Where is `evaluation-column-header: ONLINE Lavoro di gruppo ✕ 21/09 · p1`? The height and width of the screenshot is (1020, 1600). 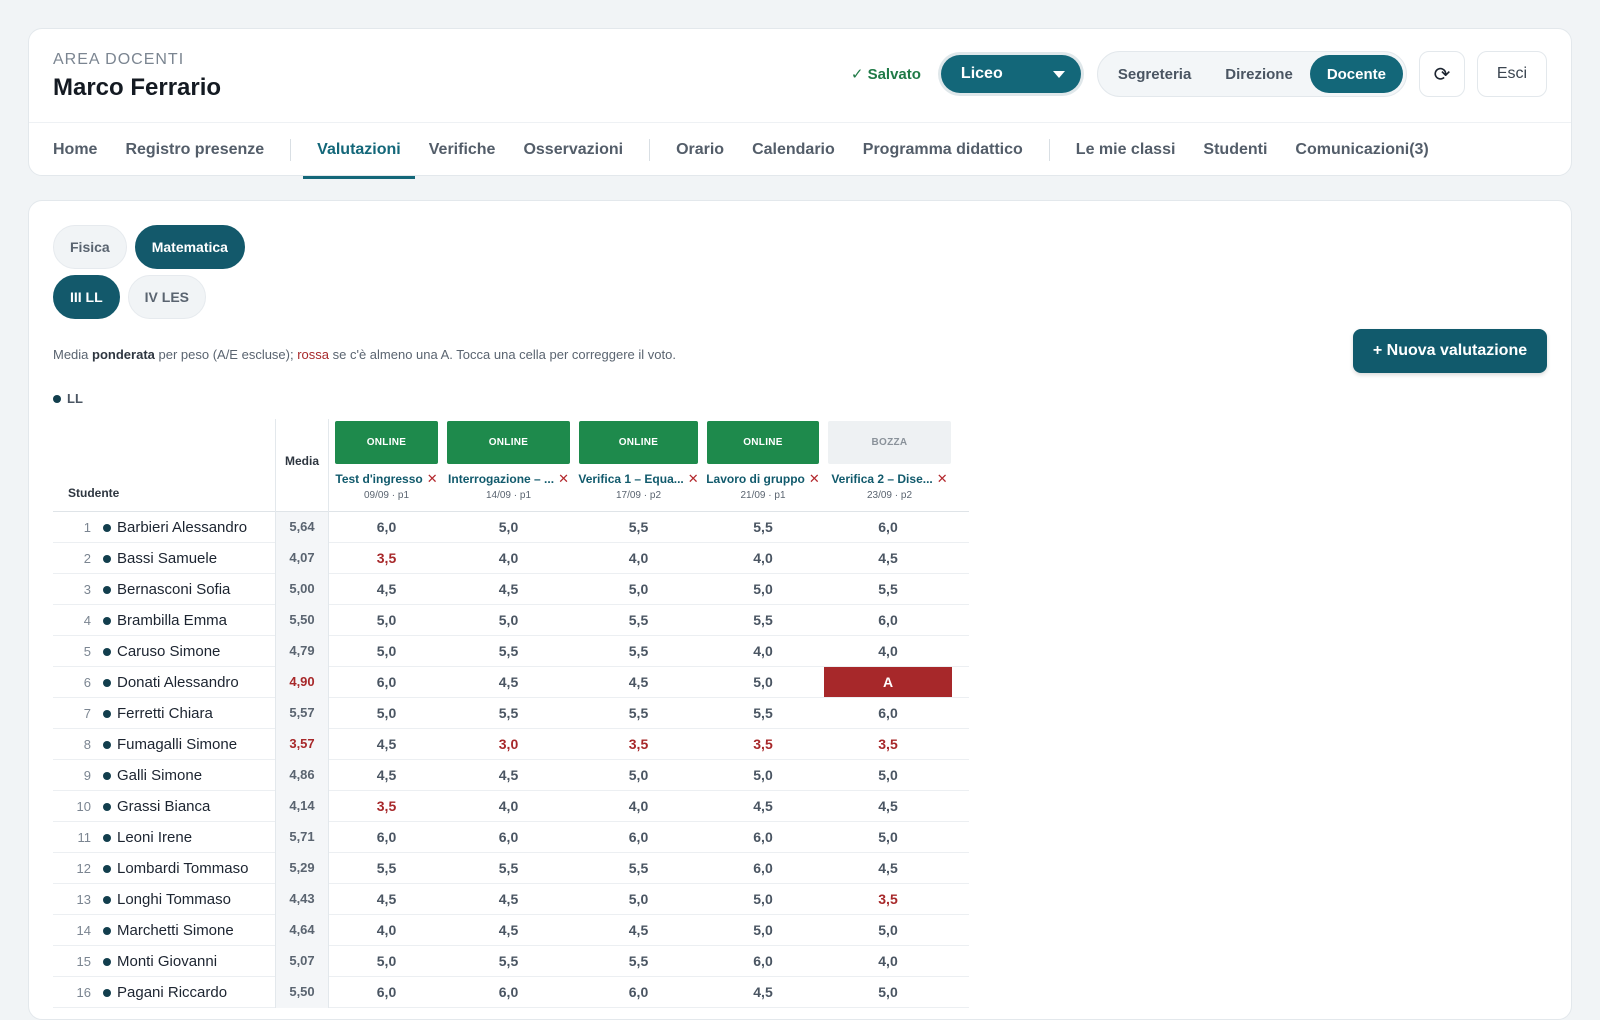 evaluation-column-header: ONLINE Lavoro di gruppo ✕ 21/09 · p1 is located at coordinates (763, 461).